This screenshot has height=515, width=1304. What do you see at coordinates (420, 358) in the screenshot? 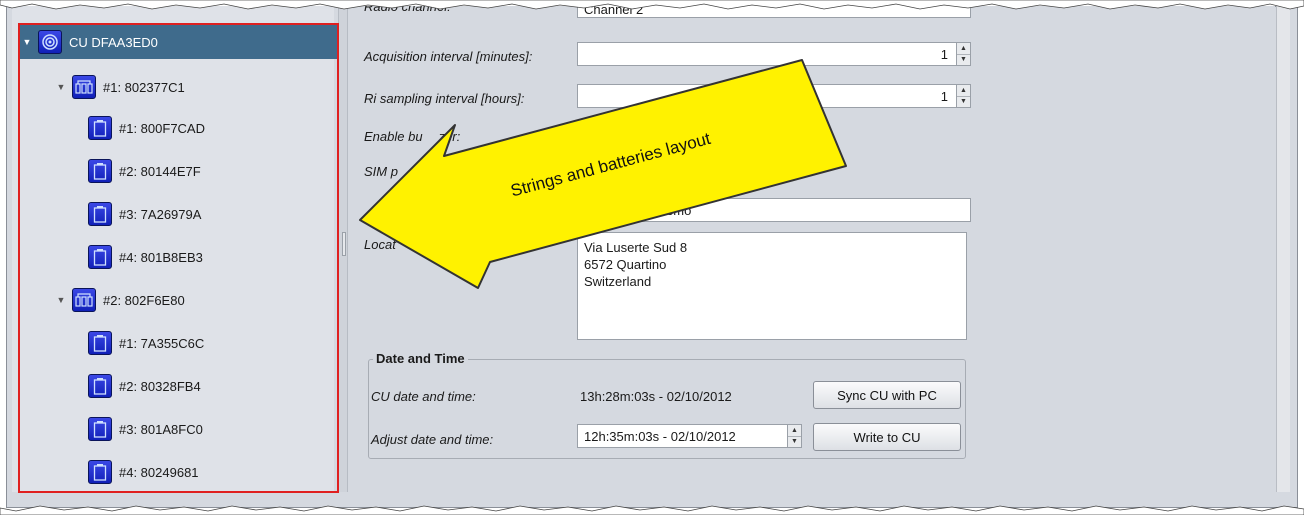
I see `date-time-group-title: Date and Time` at bounding box center [420, 358].